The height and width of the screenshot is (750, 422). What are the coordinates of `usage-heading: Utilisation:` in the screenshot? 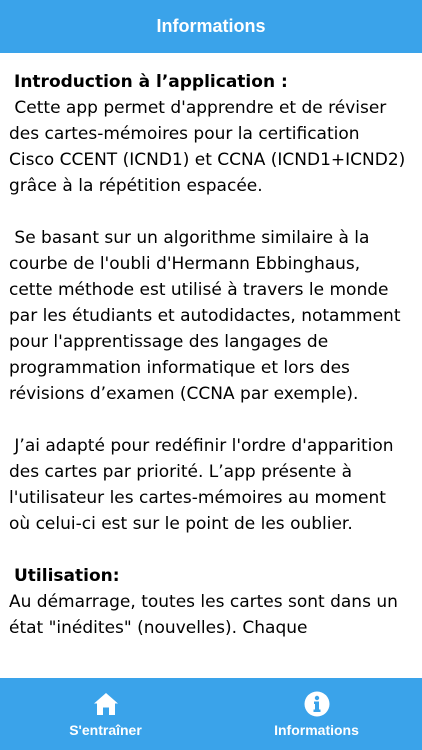 It's located at (67, 576).